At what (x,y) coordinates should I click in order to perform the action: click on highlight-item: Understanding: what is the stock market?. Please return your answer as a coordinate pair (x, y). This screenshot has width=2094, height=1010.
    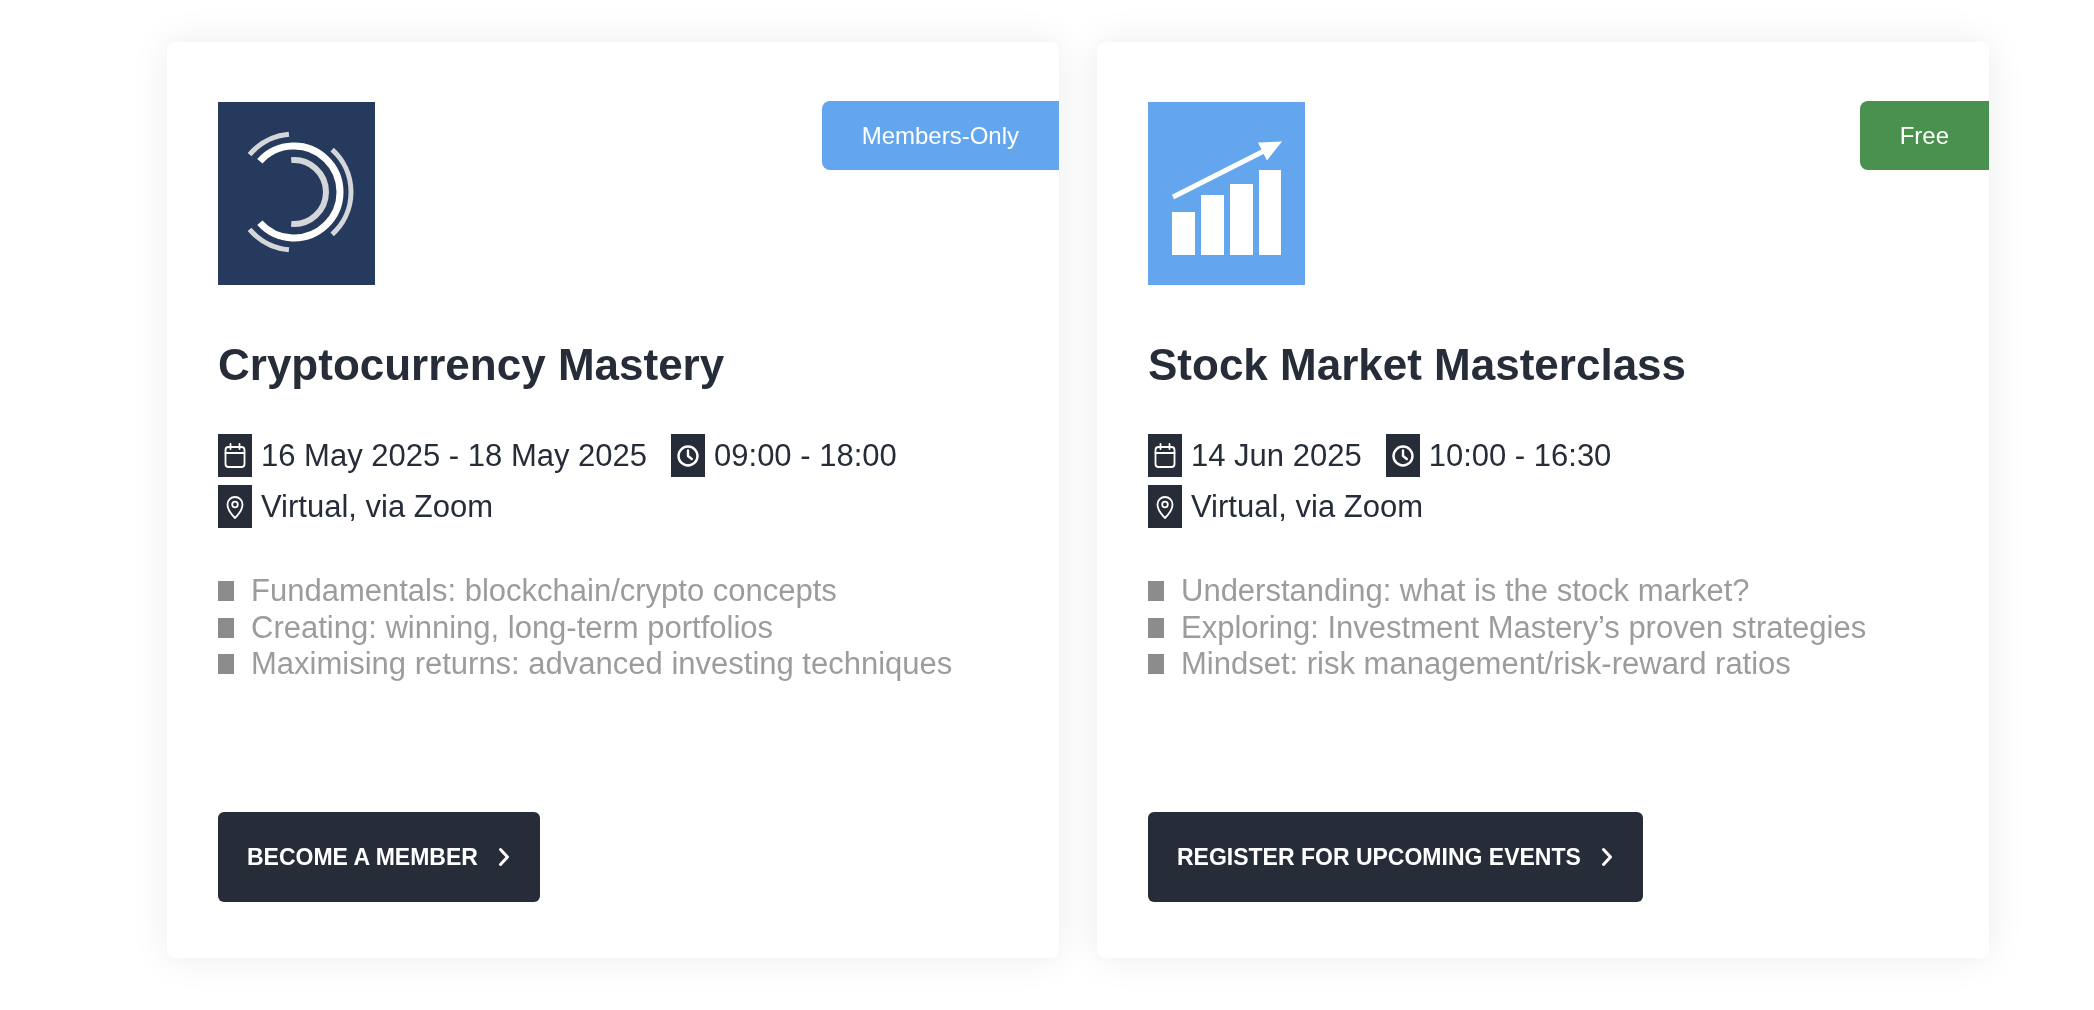
    Looking at the image, I should click on (1465, 591).